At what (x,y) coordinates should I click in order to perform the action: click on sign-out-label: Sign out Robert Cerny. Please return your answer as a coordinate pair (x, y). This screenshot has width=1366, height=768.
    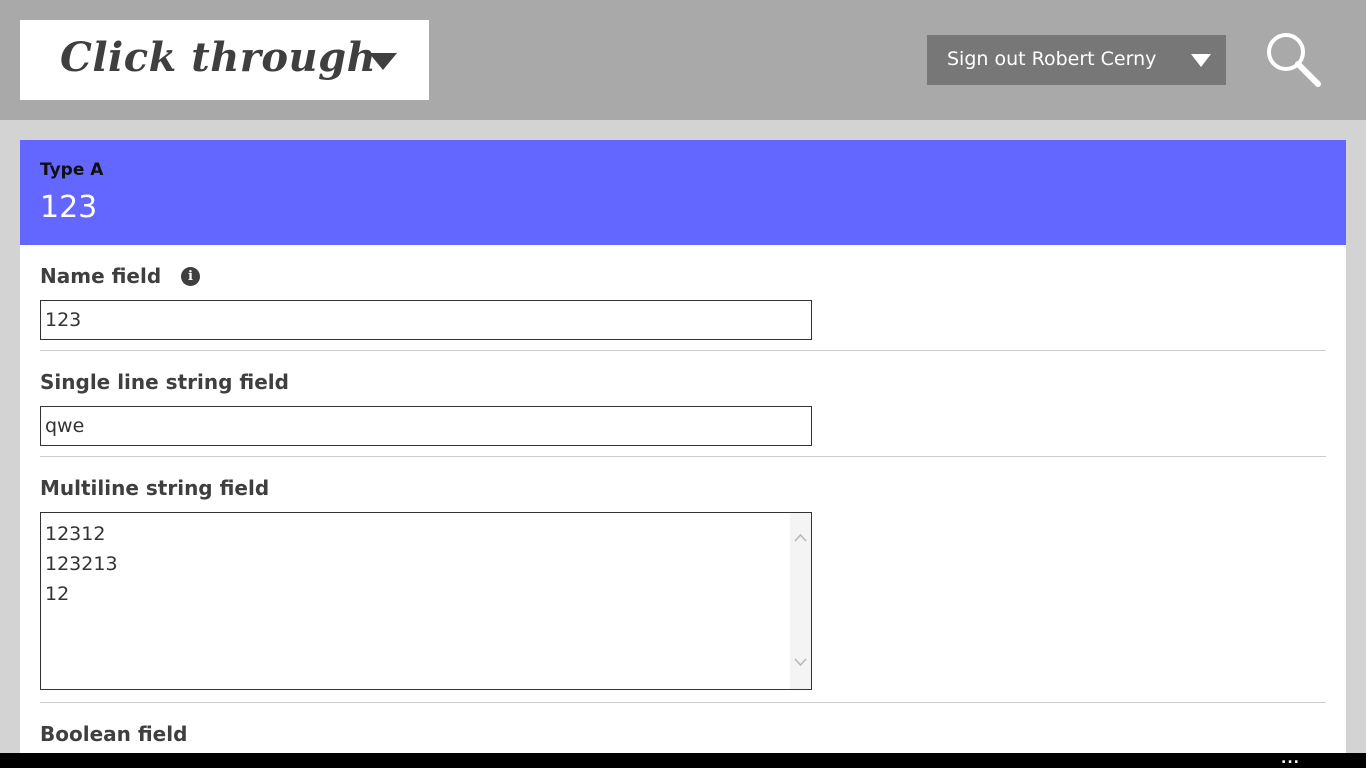
    Looking at the image, I should click on (1052, 59).